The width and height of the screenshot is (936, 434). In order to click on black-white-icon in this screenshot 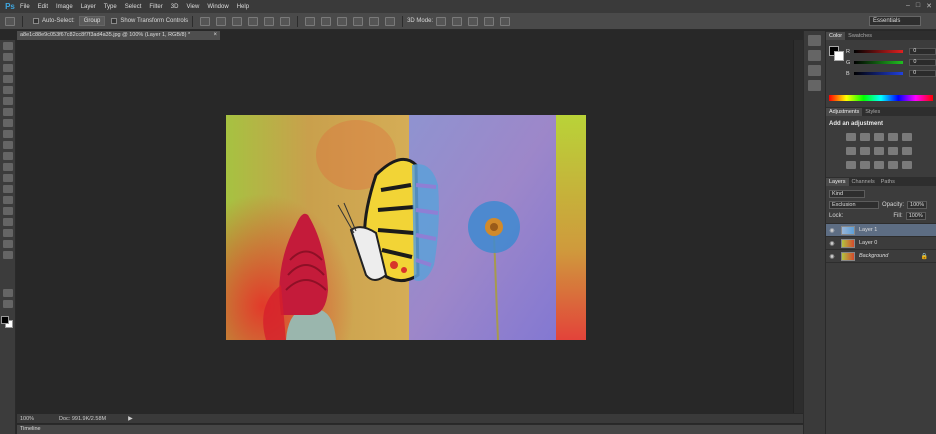, I will do `click(879, 151)`.